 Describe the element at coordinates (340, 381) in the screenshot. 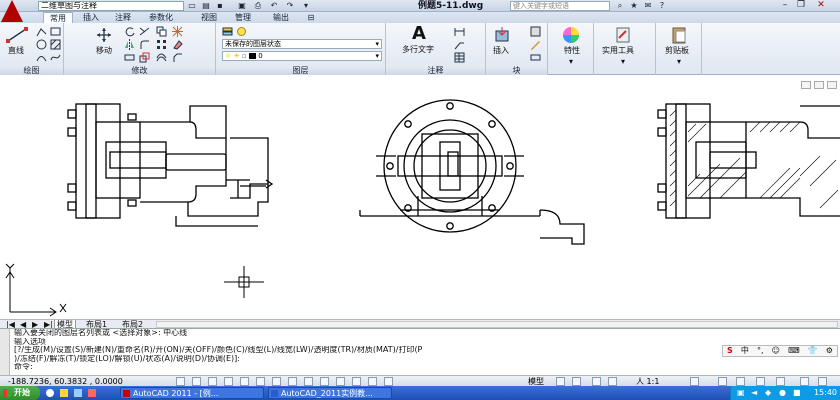

I see `lineweight-icon` at that location.